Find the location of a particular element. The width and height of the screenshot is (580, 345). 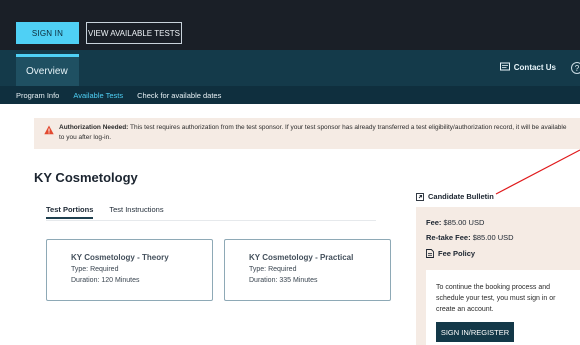

page-title: KY Cosmetology is located at coordinates (86, 177).